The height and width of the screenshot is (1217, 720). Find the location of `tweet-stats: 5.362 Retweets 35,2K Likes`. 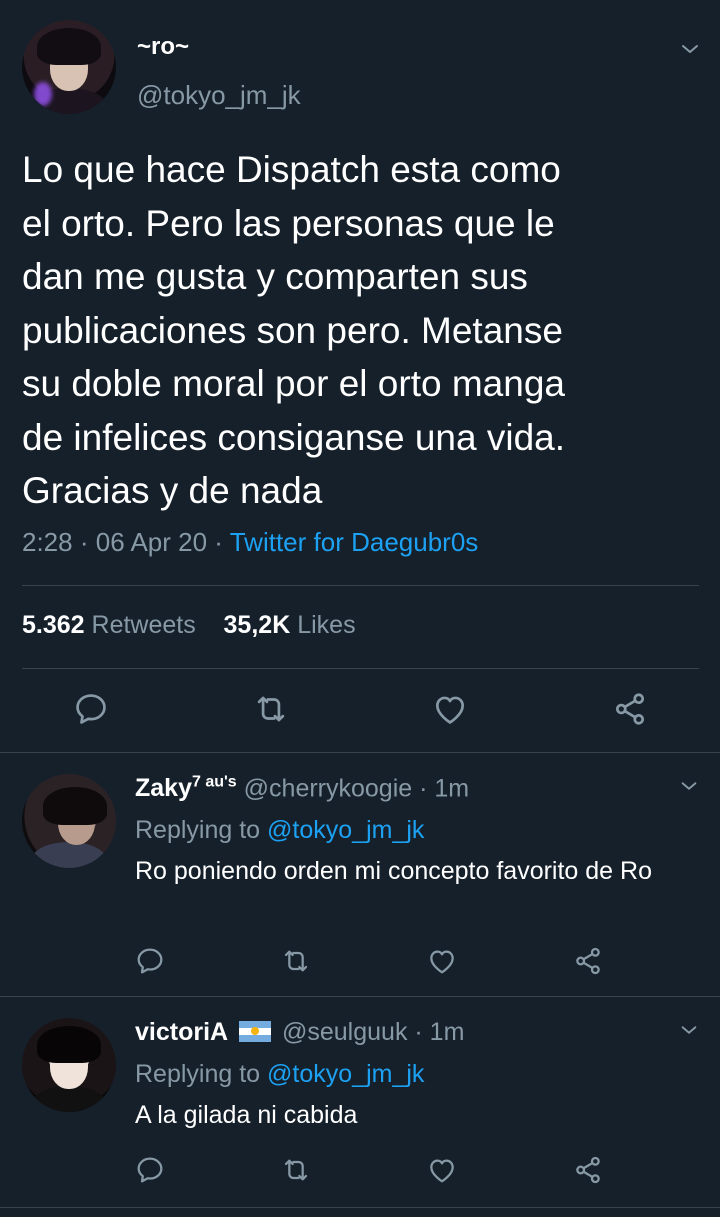

tweet-stats: 5.362 Retweets 35,2K Likes is located at coordinates (189, 625).